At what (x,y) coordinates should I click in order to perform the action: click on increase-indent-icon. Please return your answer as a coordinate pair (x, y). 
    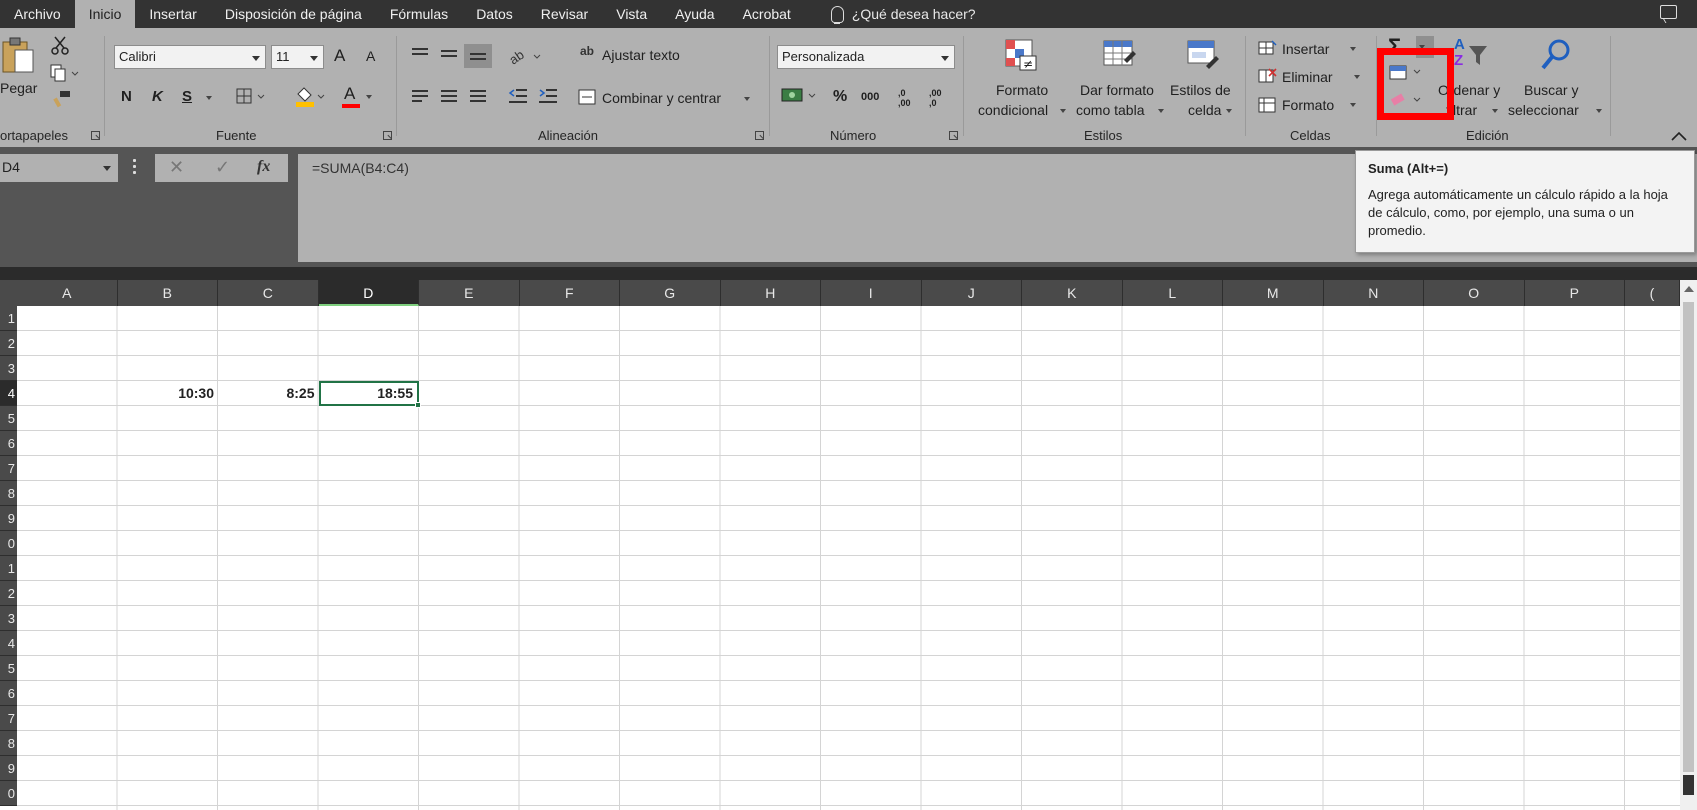
    Looking at the image, I should click on (548, 96).